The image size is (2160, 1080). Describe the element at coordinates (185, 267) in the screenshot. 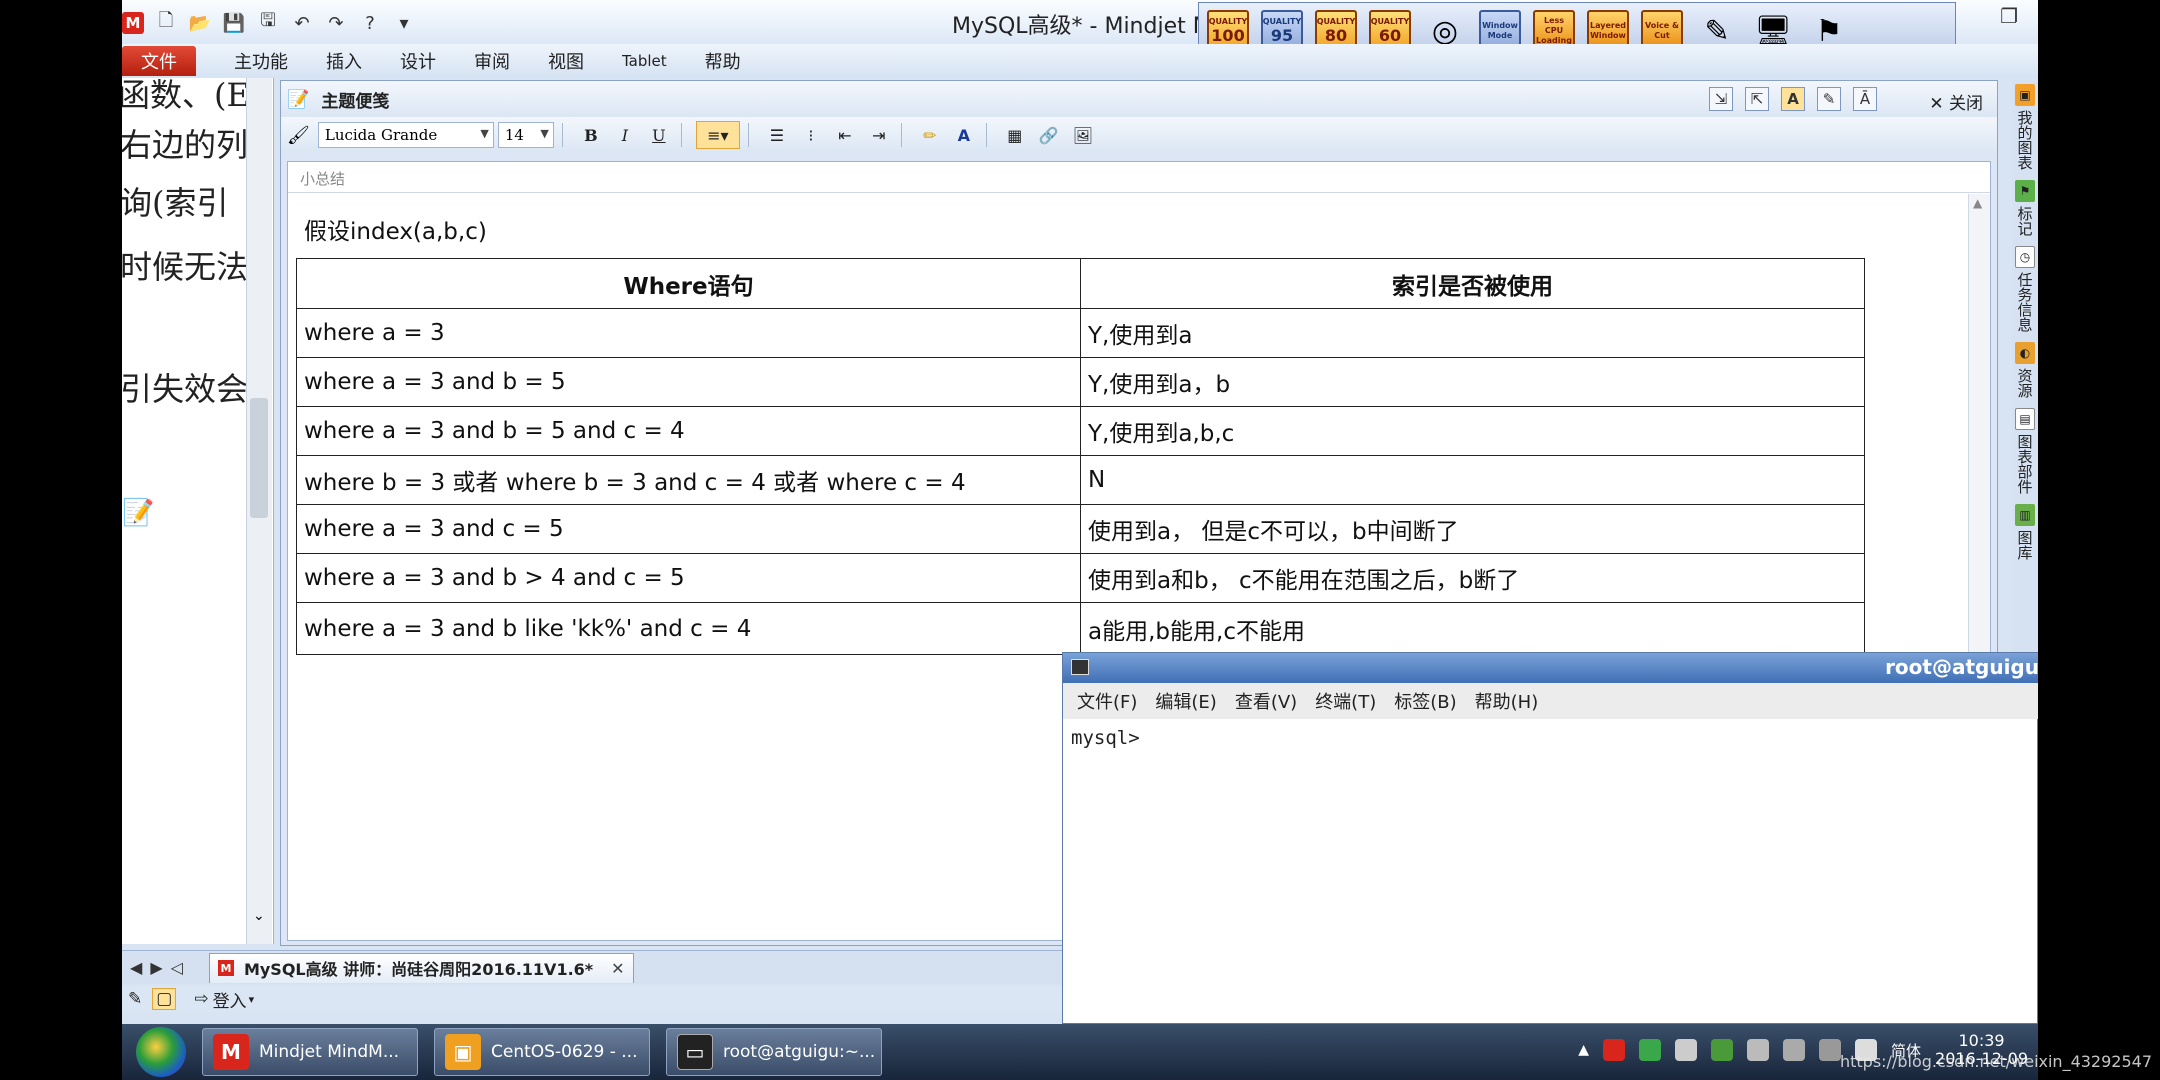

I see `map-text-line: 时候无法` at that location.